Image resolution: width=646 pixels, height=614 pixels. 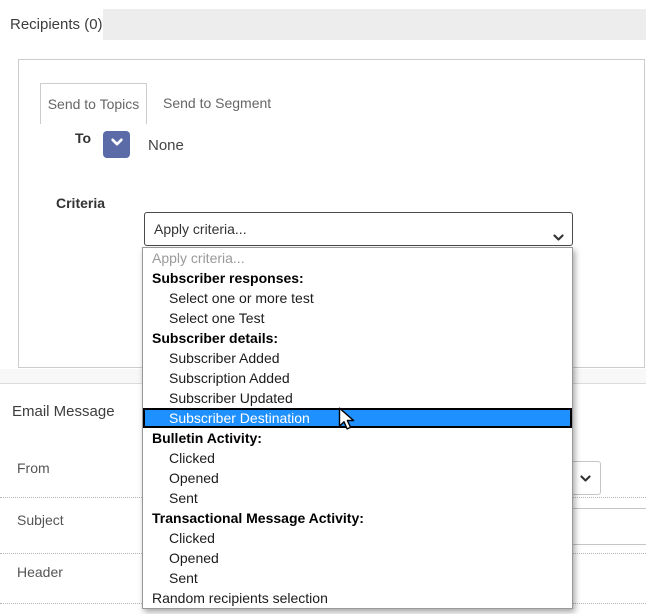 I want to click on subject-label: Subject, so click(x=40, y=520).